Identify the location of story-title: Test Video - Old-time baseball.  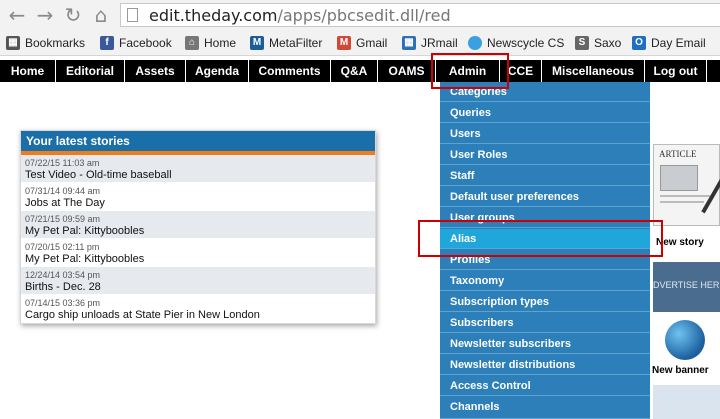
(200, 175).